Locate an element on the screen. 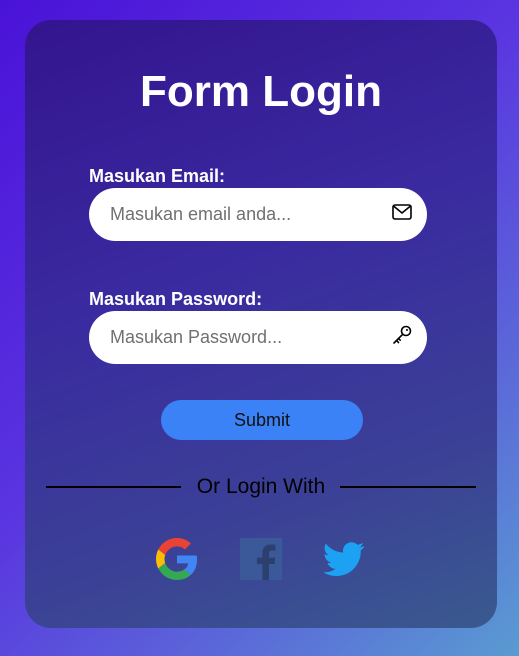 The width and height of the screenshot is (519, 656). twitter-icon is located at coordinates (344, 559).